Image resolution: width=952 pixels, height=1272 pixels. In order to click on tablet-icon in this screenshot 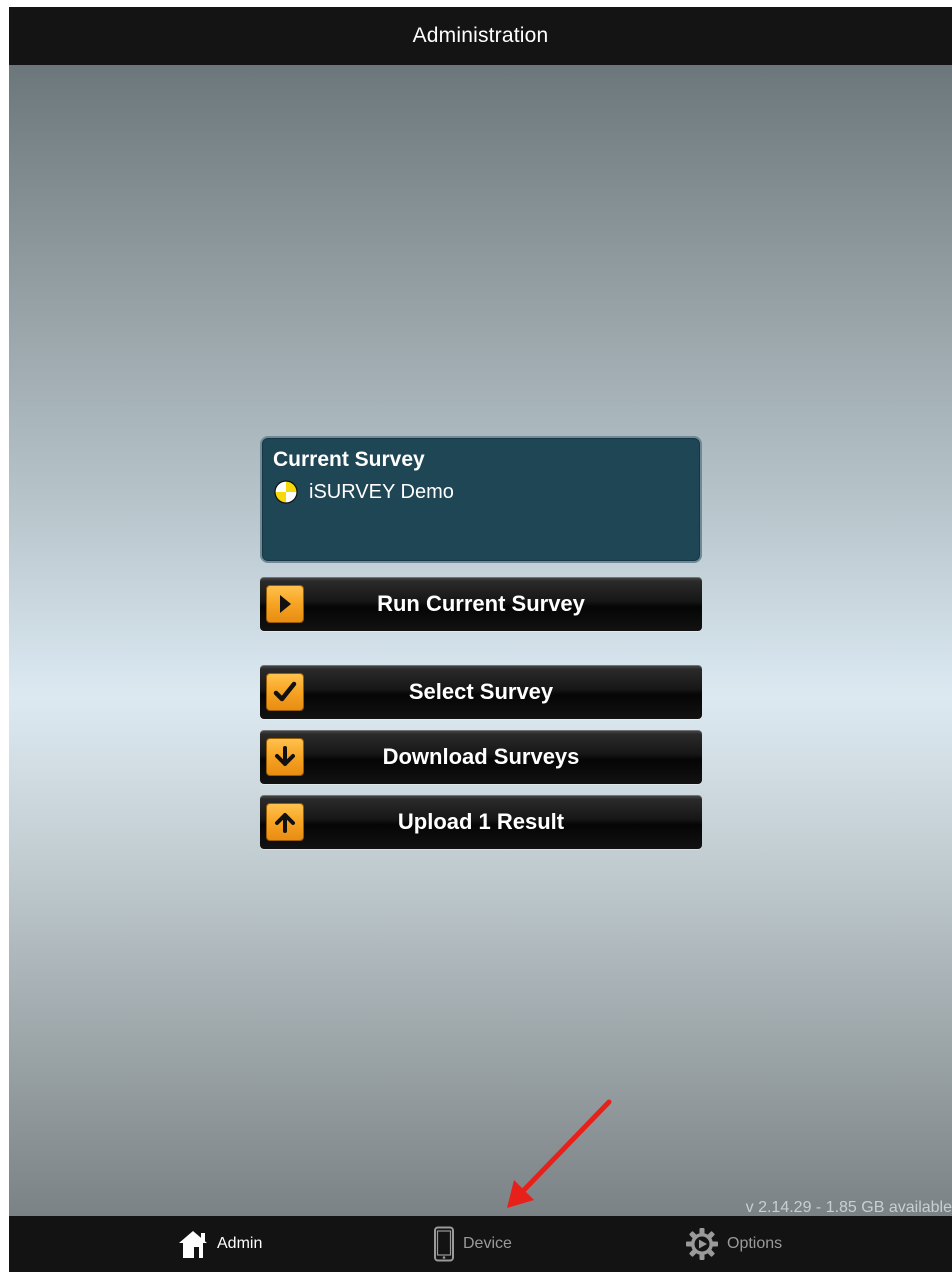, I will do `click(444, 1244)`.